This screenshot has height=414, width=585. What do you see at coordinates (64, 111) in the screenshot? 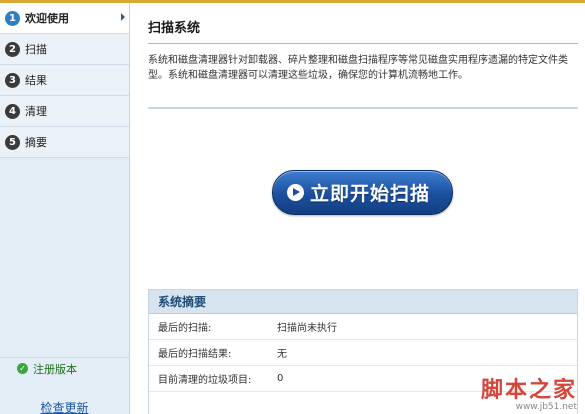
I see `sidebar-step-clean: 4 清理` at bounding box center [64, 111].